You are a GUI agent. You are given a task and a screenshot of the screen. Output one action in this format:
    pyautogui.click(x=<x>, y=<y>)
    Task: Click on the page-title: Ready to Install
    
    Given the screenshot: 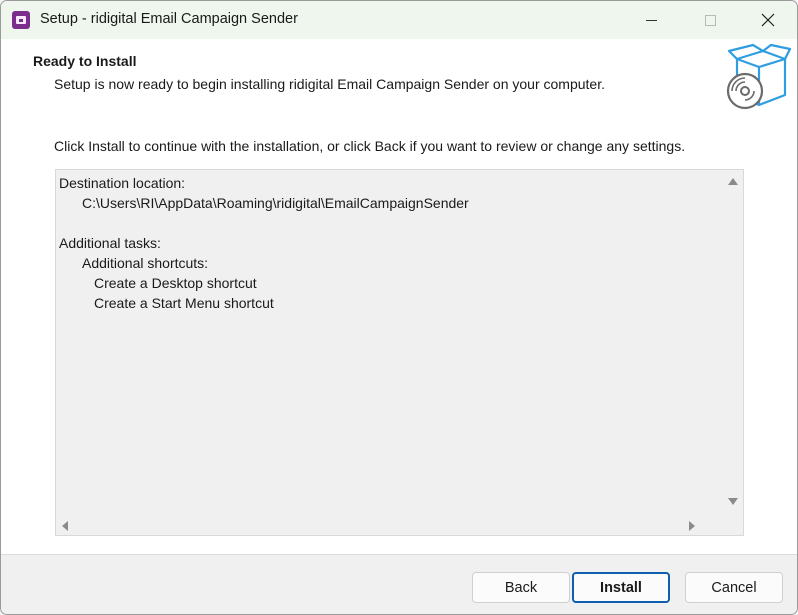 What is the action you would take?
    pyautogui.click(x=85, y=61)
    